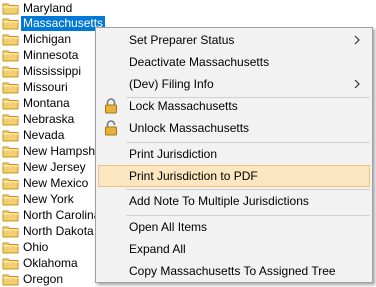  What do you see at coordinates (56, 182) in the screenshot?
I see `tree-item-label: New Mexico` at bounding box center [56, 182].